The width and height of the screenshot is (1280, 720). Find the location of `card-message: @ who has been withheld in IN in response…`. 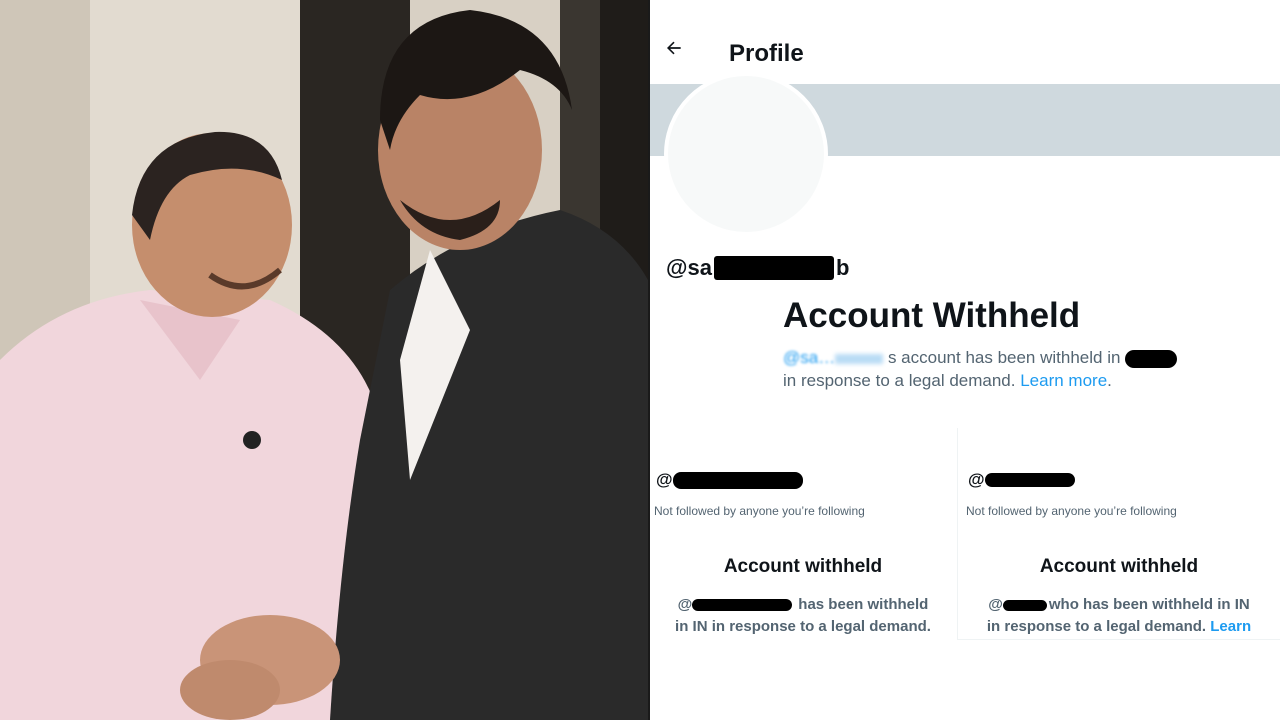

card-message: @ who has been withheld in IN in response… is located at coordinates (1119, 616).